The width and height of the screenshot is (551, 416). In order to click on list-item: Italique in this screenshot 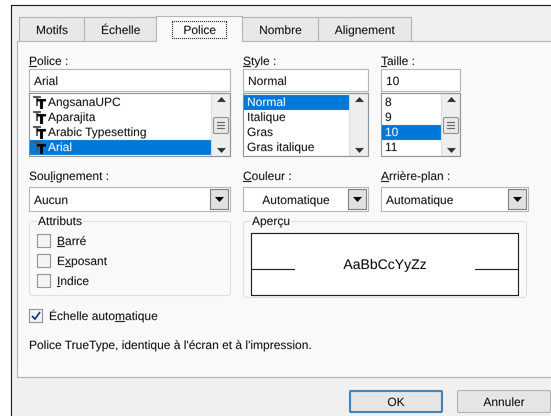, I will do `click(296, 117)`.